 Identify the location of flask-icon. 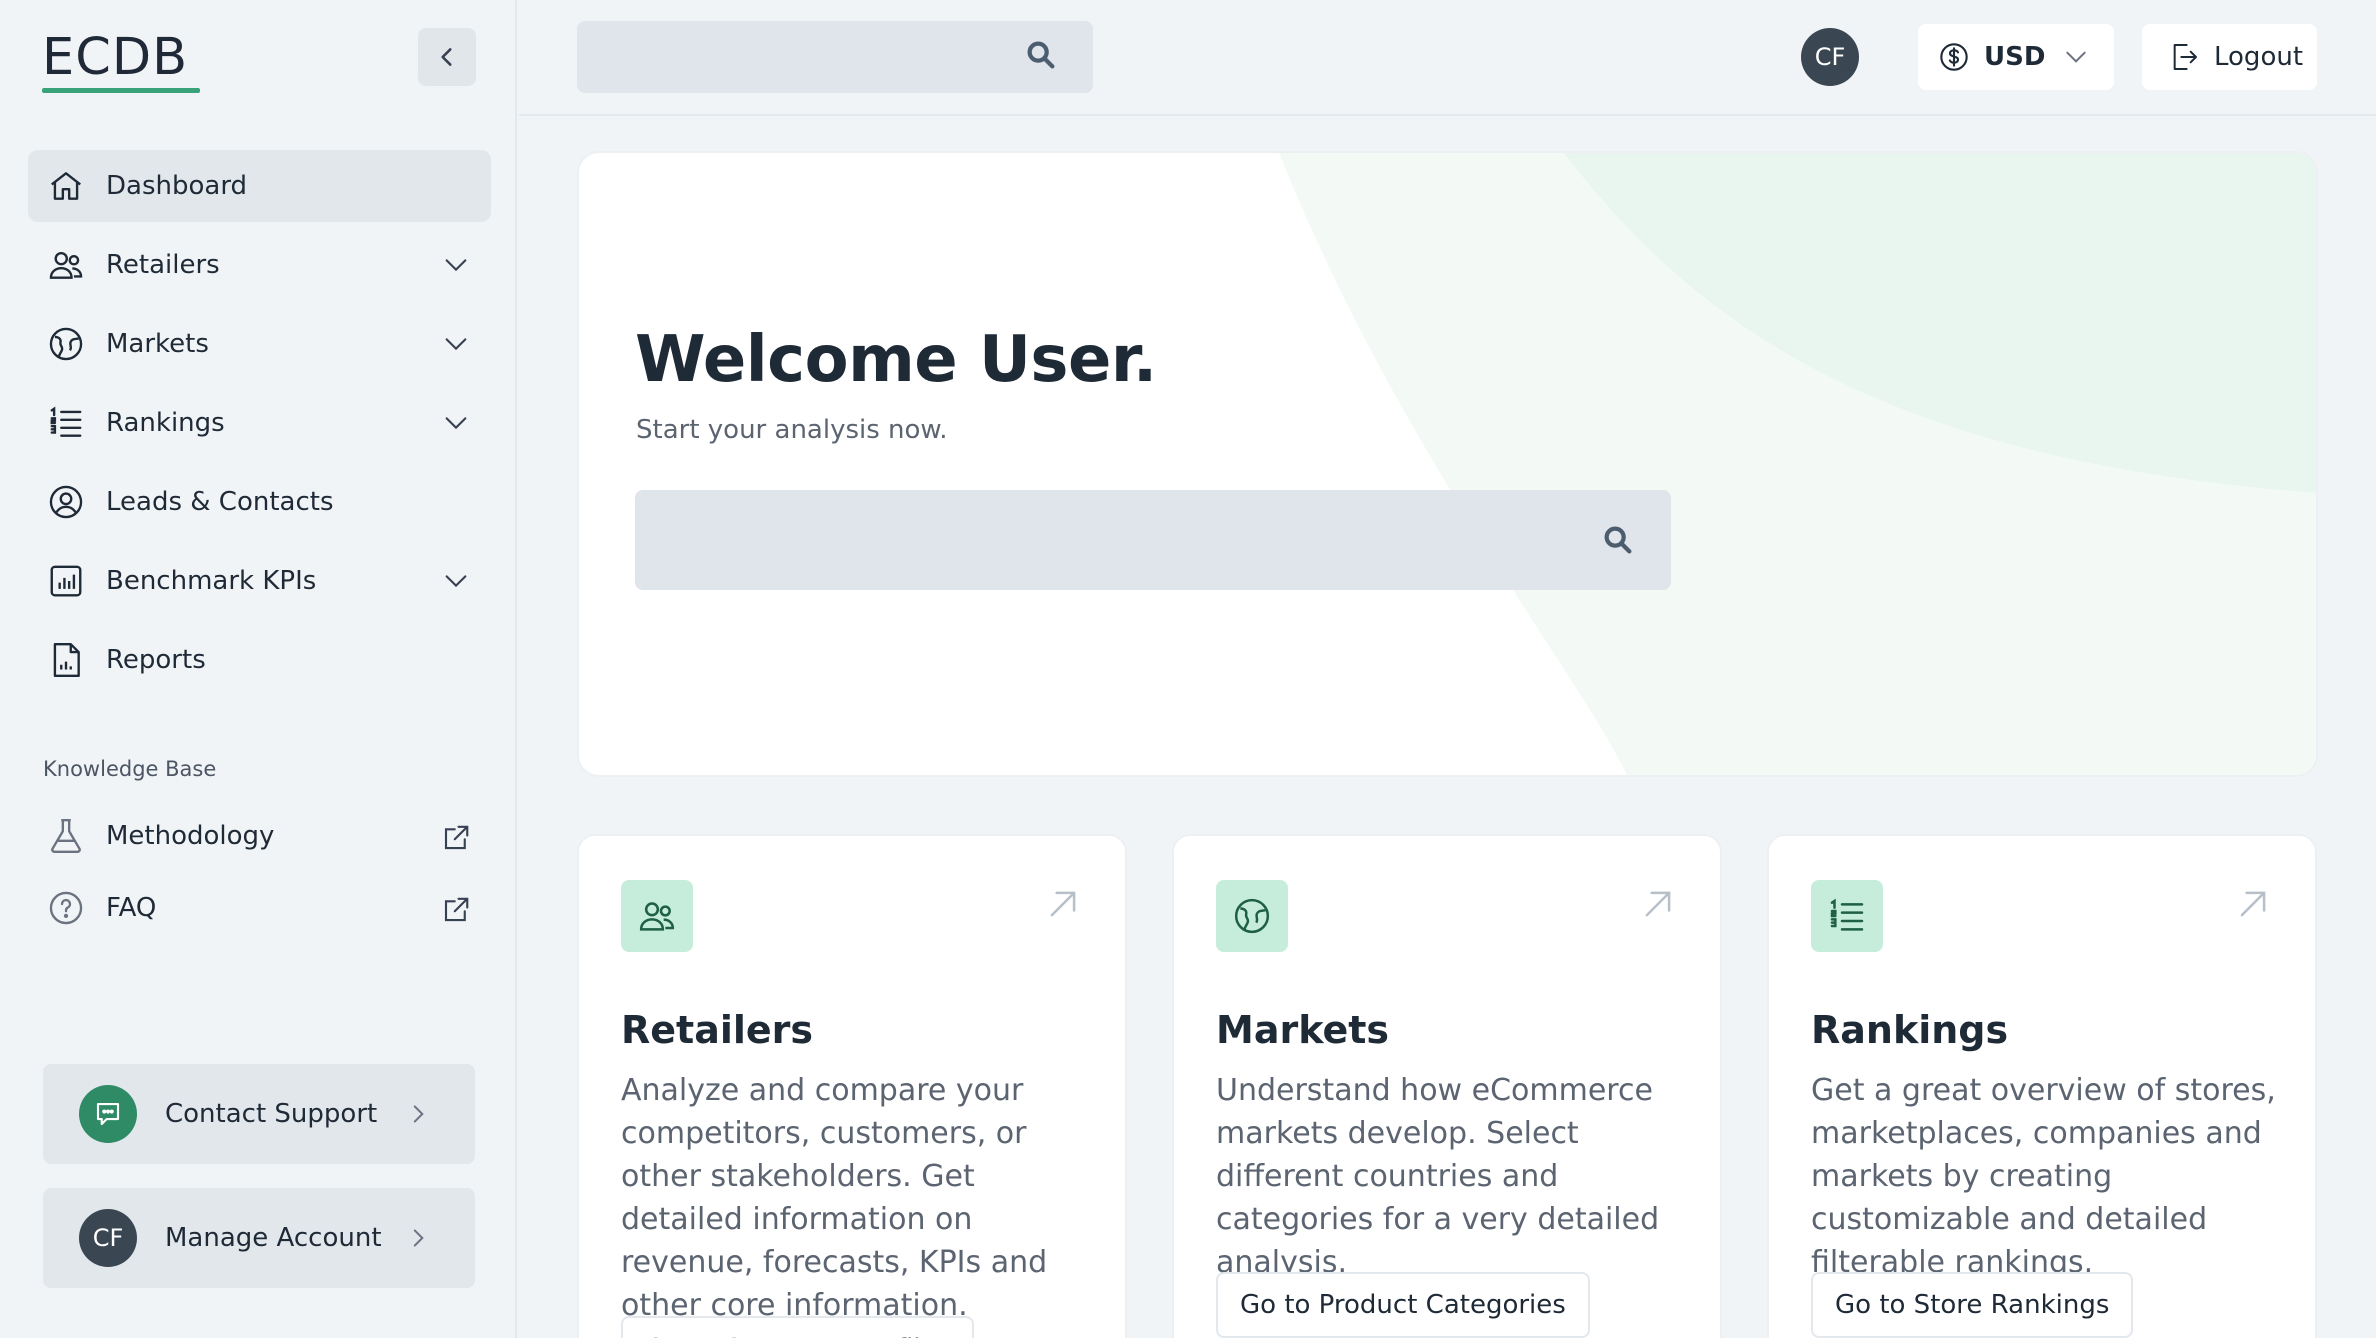
(66, 836).